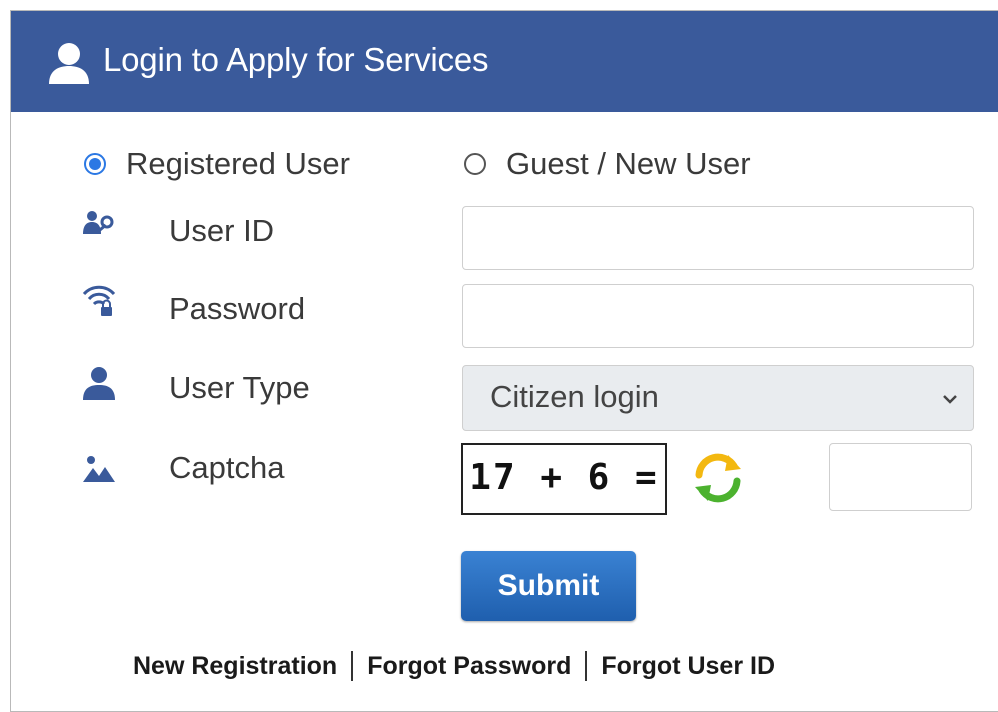 This screenshot has width=998, height=712. I want to click on captcha-image: 17 + 6 =, so click(564, 479).